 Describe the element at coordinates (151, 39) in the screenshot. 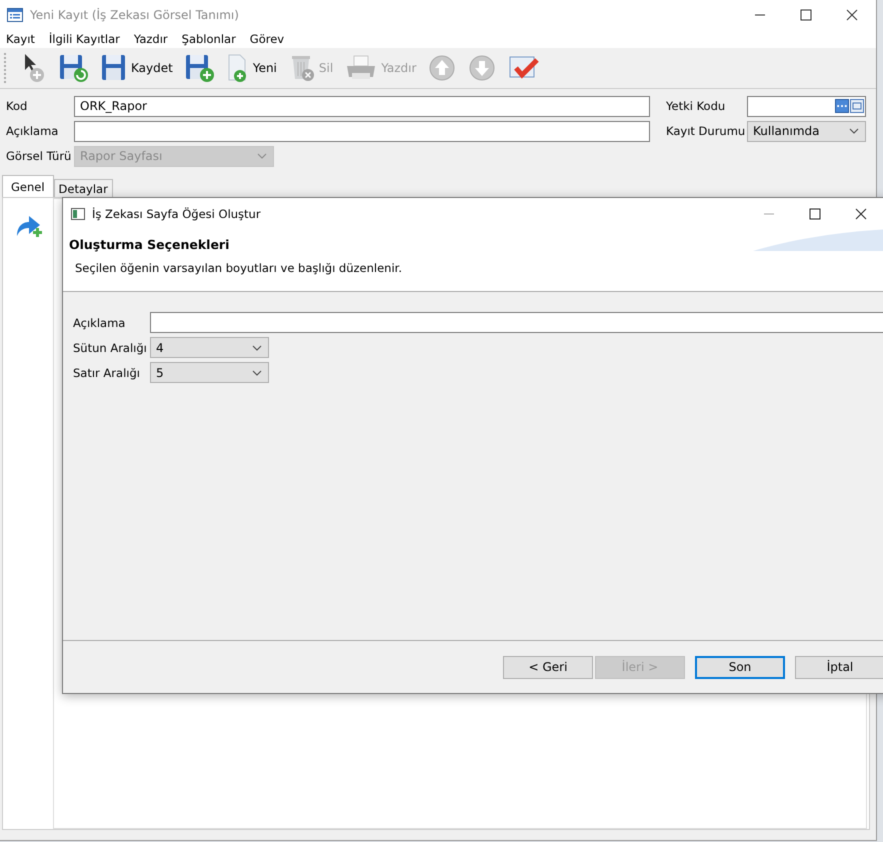

I see `menu-item: Yazdır` at that location.